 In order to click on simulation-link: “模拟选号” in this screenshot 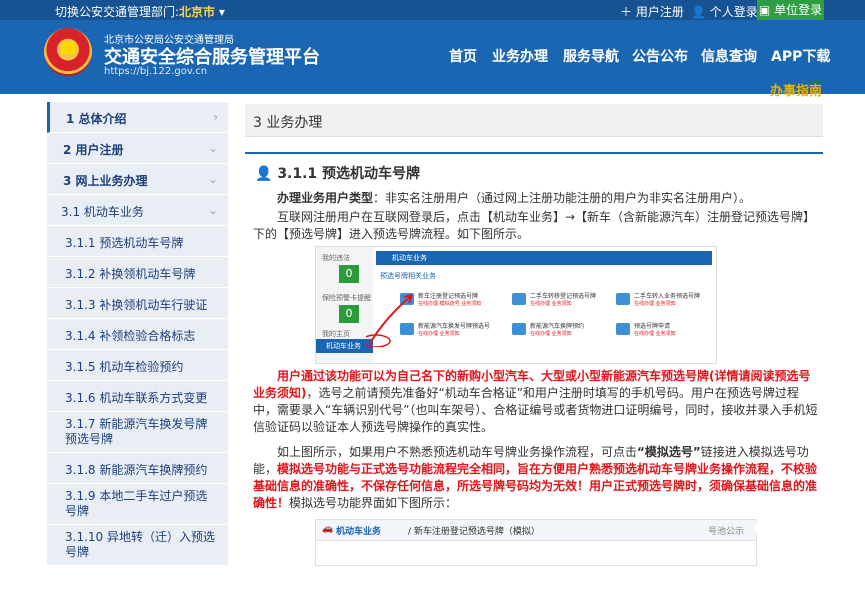, I will do `click(669, 452)`.